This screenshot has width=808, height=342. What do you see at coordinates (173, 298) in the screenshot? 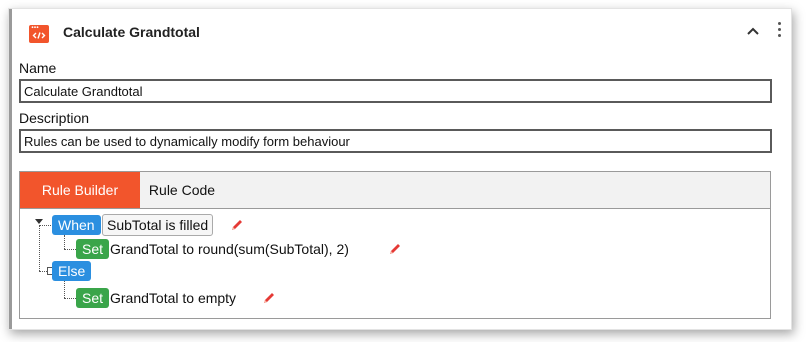
I see `set-action-text: GrandTotal to empty` at bounding box center [173, 298].